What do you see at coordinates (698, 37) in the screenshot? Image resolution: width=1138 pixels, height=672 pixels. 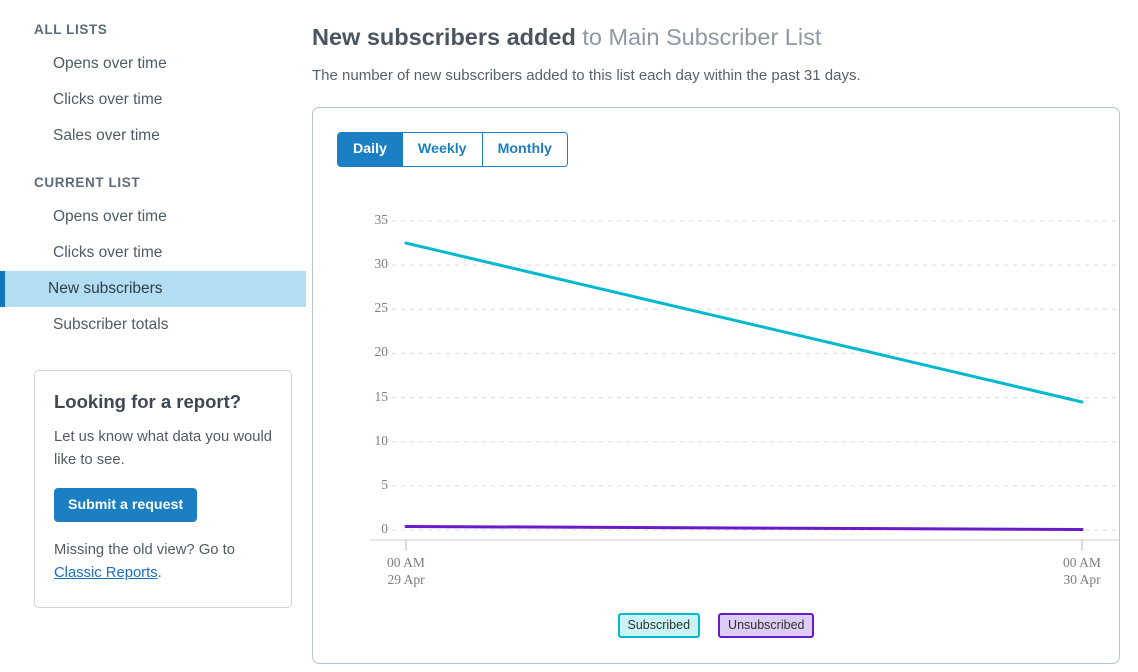 I see `page-title-rest: to Main Subscriber List` at bounding box center [698, 37].